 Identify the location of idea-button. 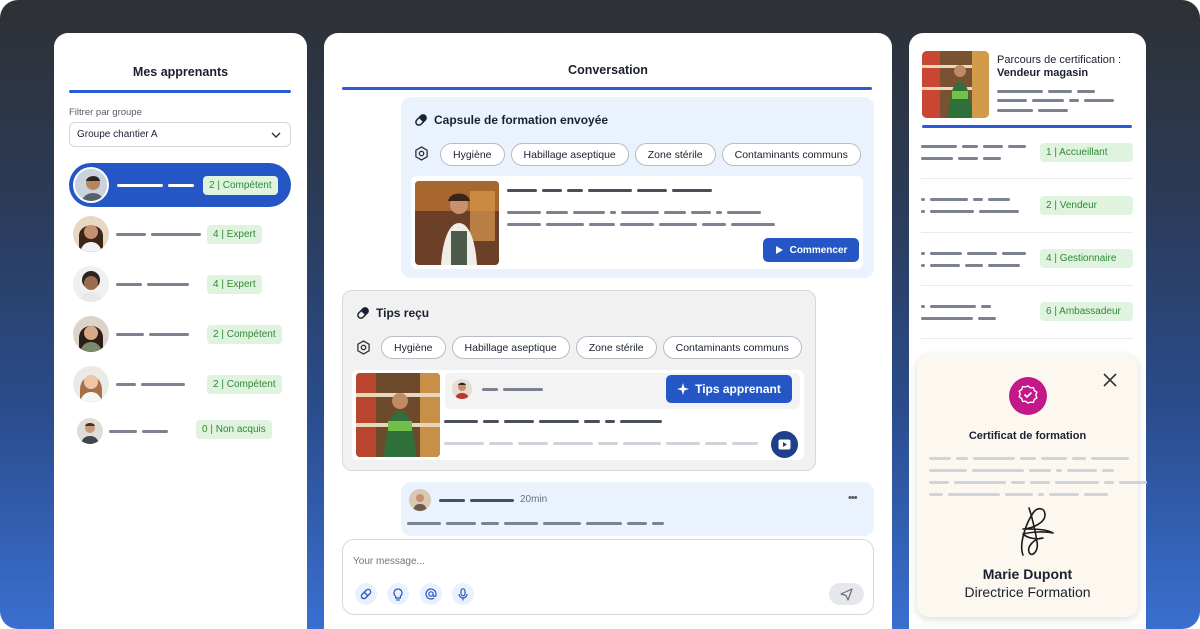
(398, 594).